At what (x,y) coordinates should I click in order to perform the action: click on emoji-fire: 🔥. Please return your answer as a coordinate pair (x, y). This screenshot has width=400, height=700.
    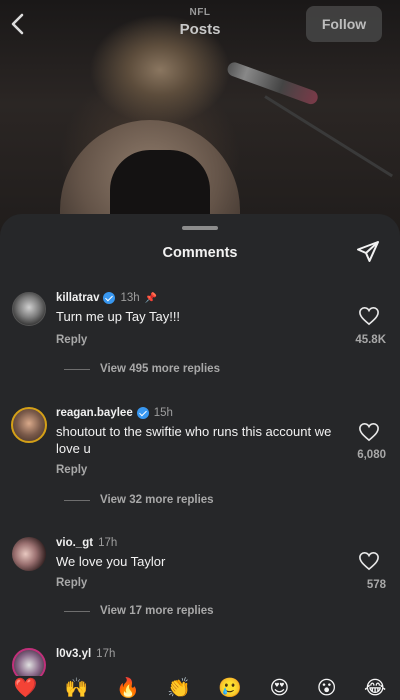
    Looking at the image, I should click on (128, 688).